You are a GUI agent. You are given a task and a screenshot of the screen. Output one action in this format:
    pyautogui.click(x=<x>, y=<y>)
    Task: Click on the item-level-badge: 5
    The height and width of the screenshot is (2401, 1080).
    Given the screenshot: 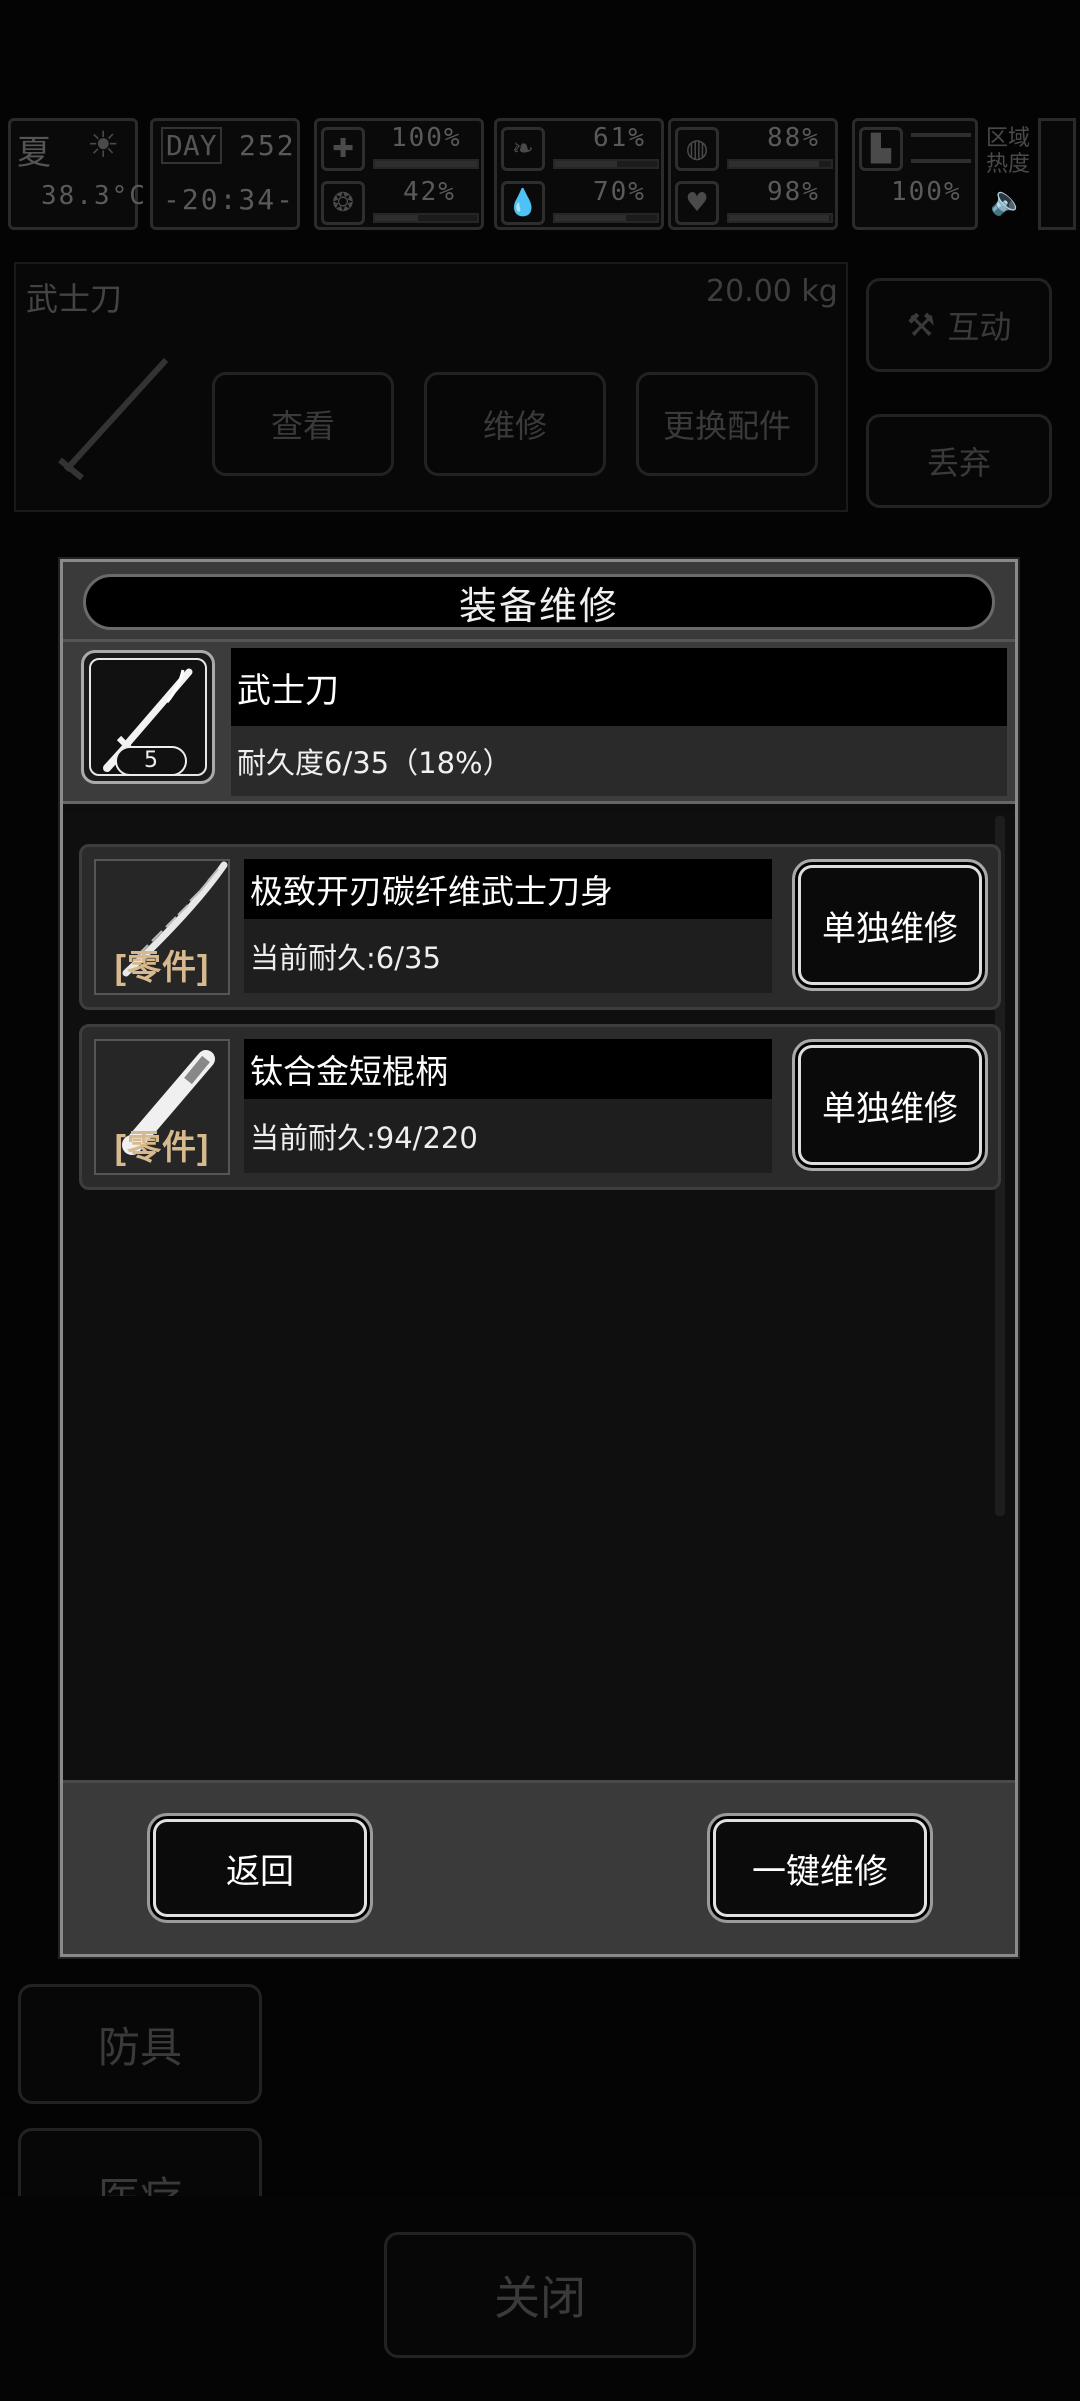 What is the action you would take?
    pyautogui.click(x=151, y=761)
    